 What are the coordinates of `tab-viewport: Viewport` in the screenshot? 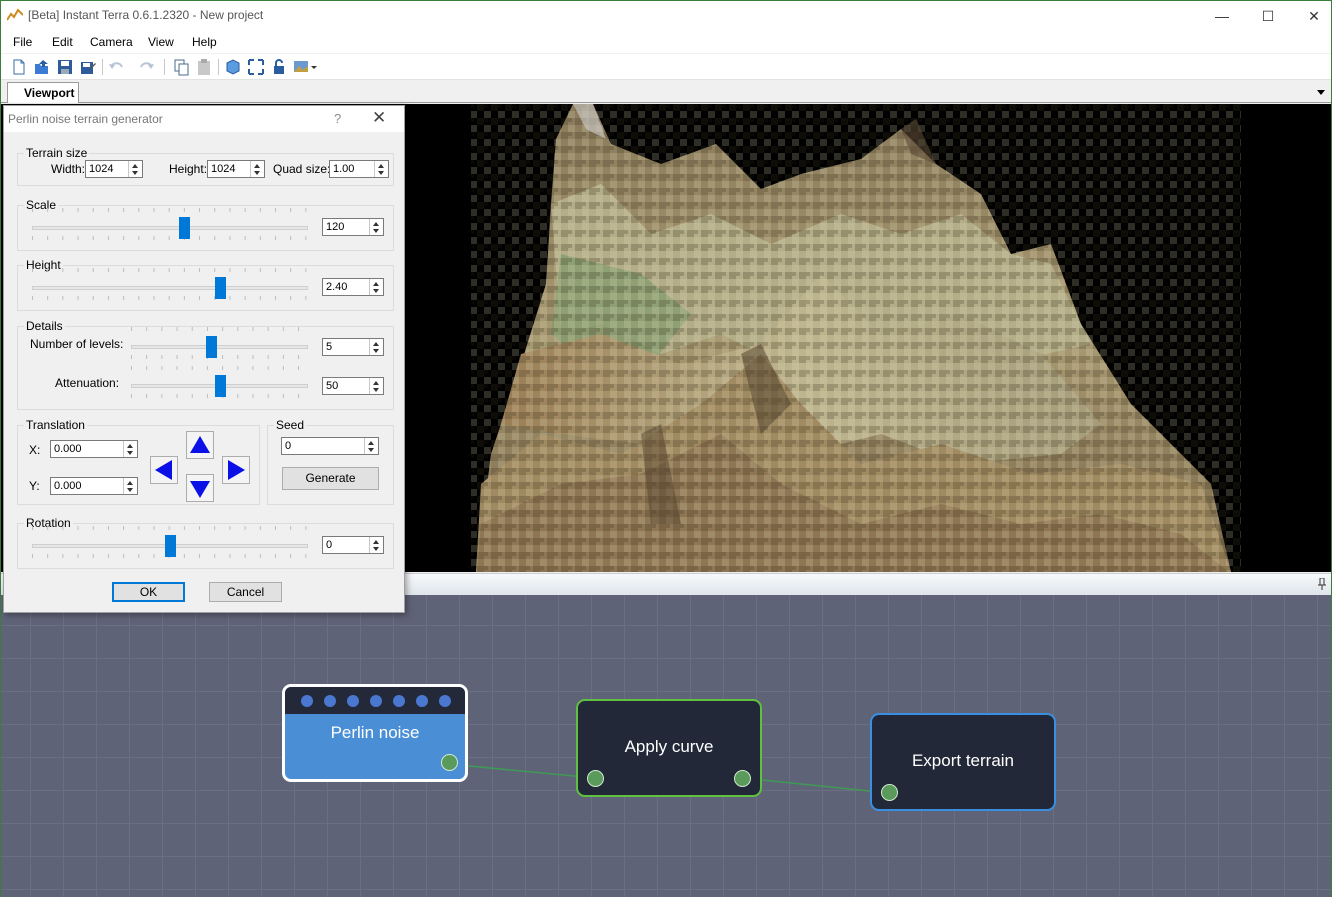 It's located at (43, 92).